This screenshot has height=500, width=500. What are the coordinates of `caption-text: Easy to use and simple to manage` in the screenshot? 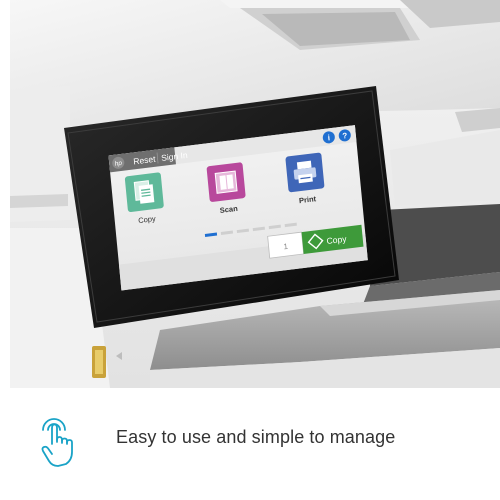 It's located at (256, 437).